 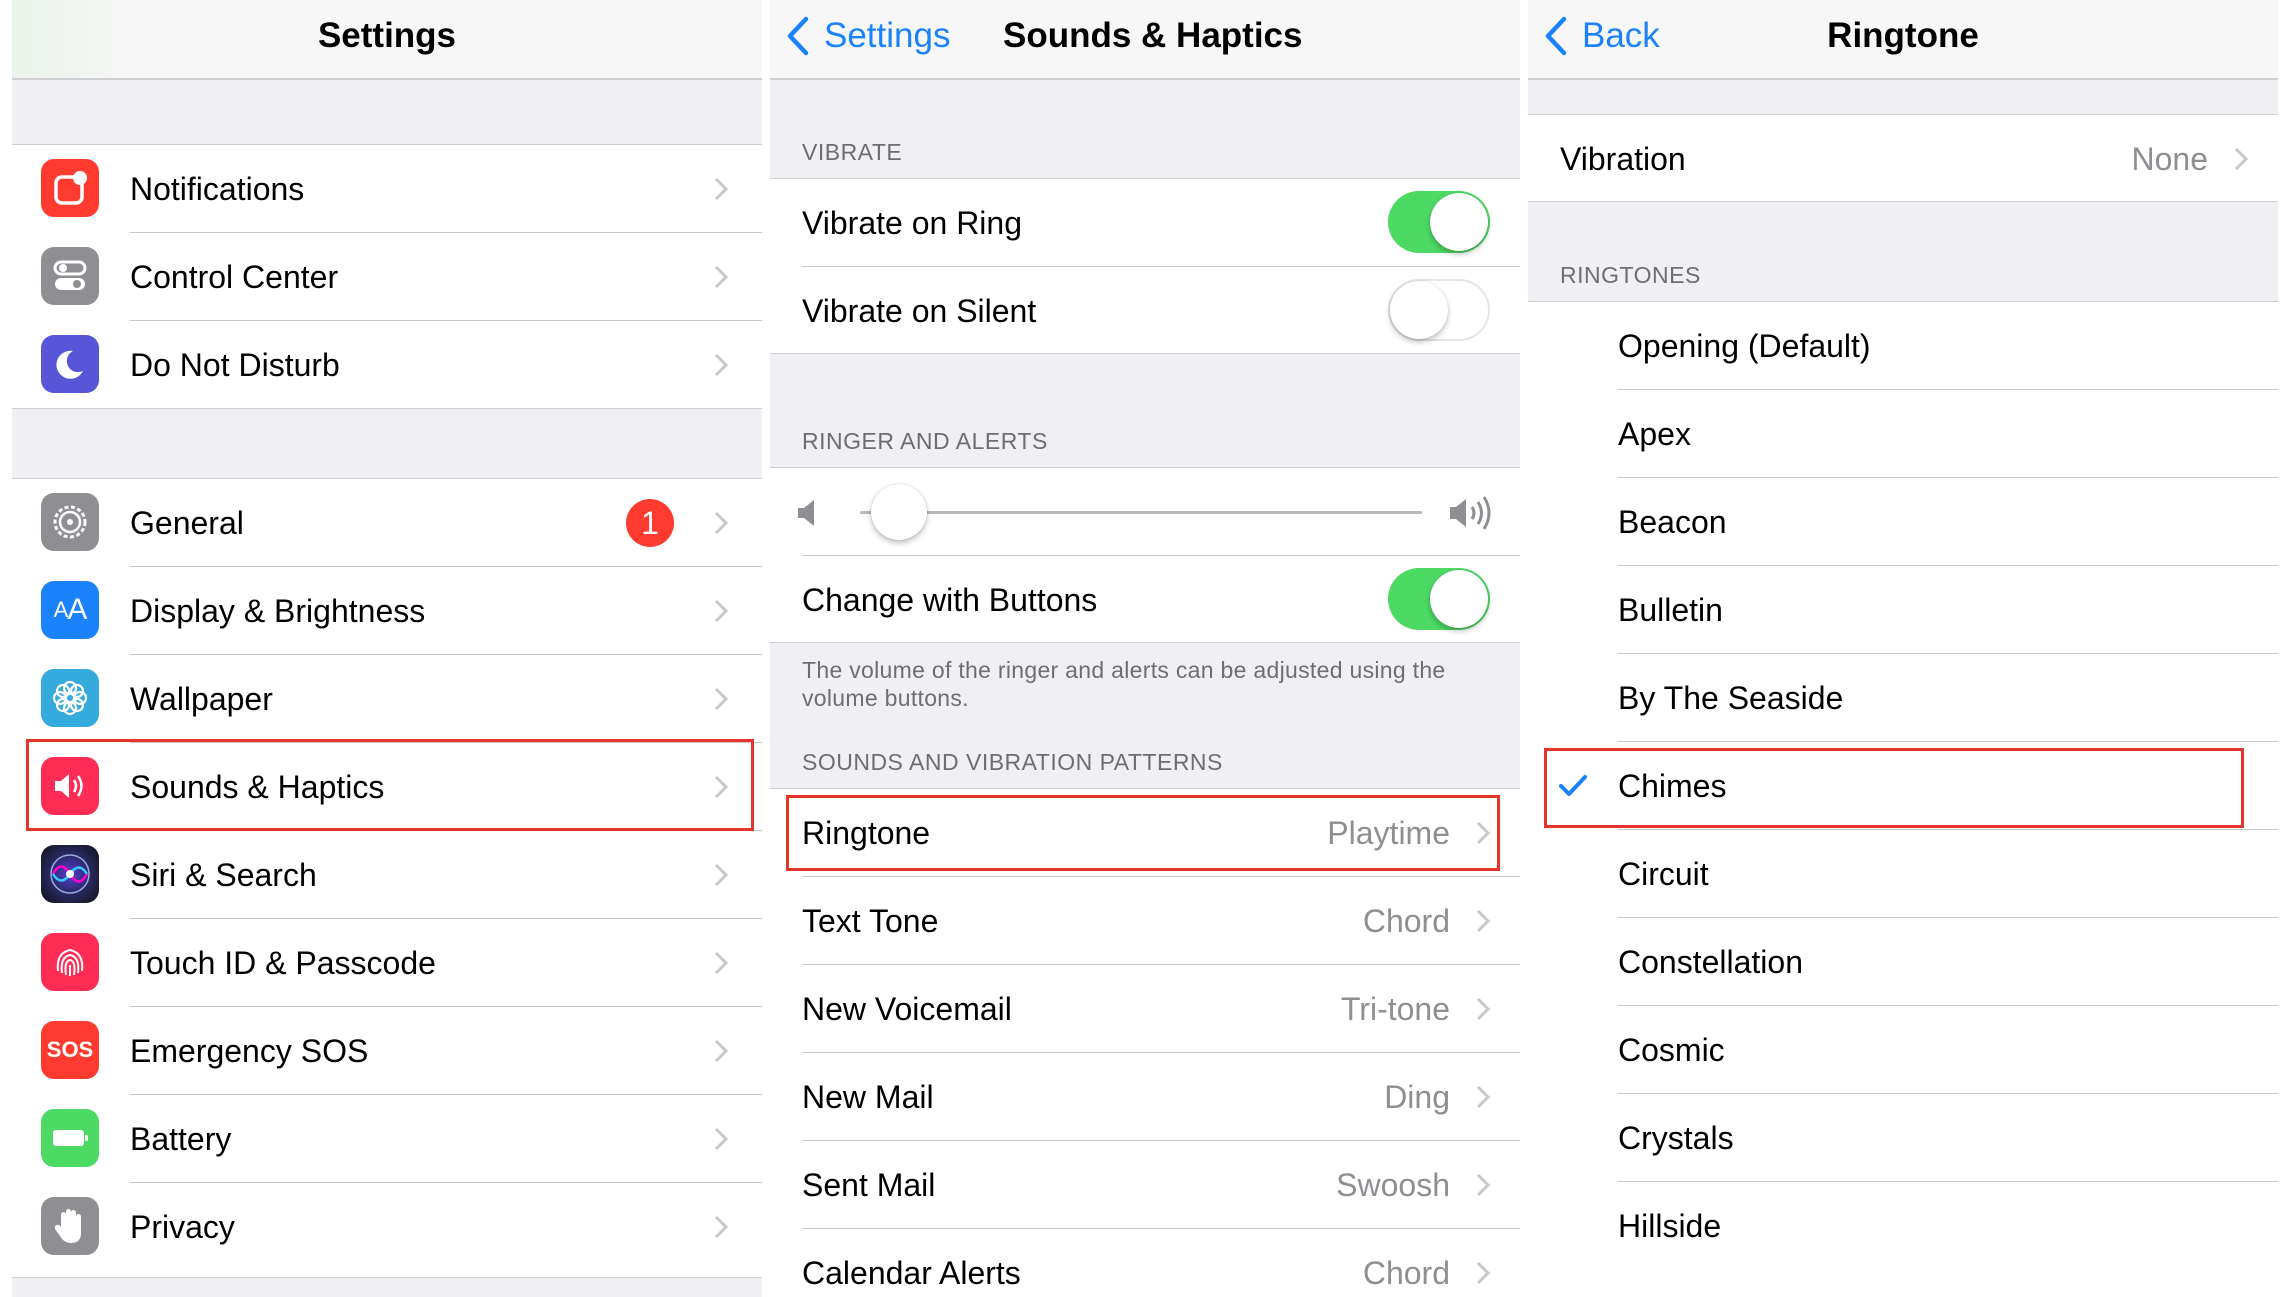 What do you see at coordinates (1903, 346) in the screenshot?
I see `ringtone-item: Opening (Default)` at bounding box center [1903, 346].